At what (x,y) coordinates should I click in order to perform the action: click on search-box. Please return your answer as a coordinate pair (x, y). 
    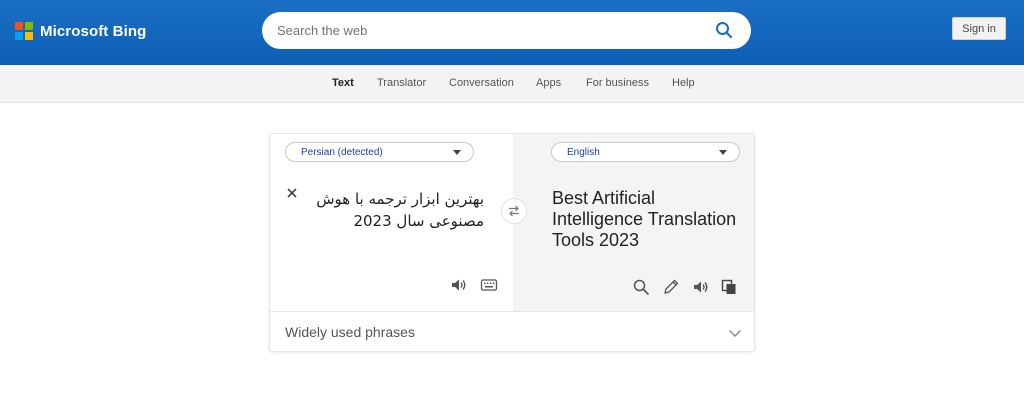
    Looking at the image, I should click on (506, 30).